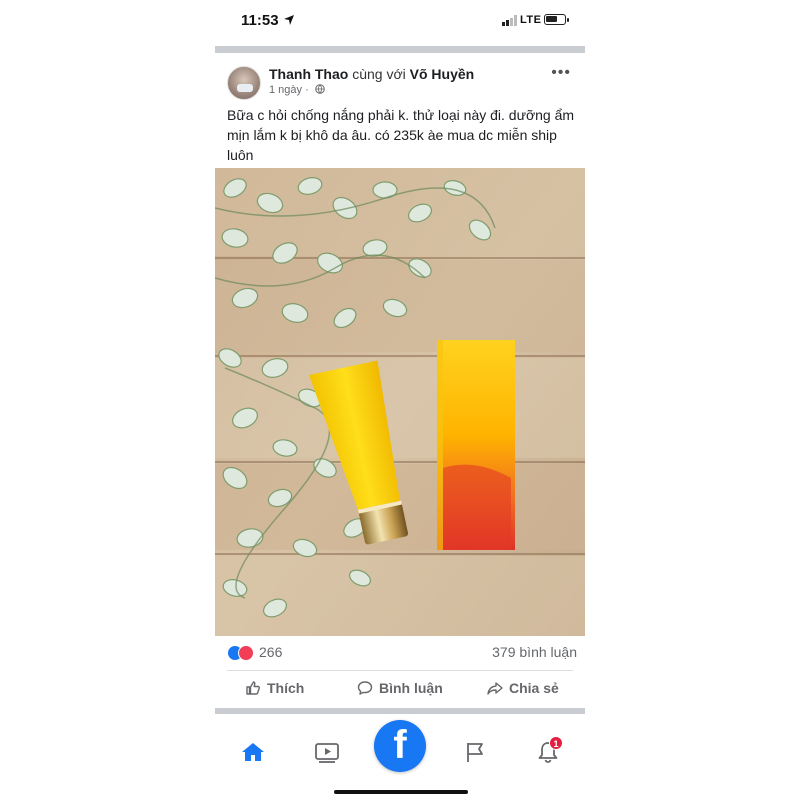 The image size is (800, 800). Describe the element at coordinates (531, 20) in the screenshot. I see `network-type: LTE` at that location.